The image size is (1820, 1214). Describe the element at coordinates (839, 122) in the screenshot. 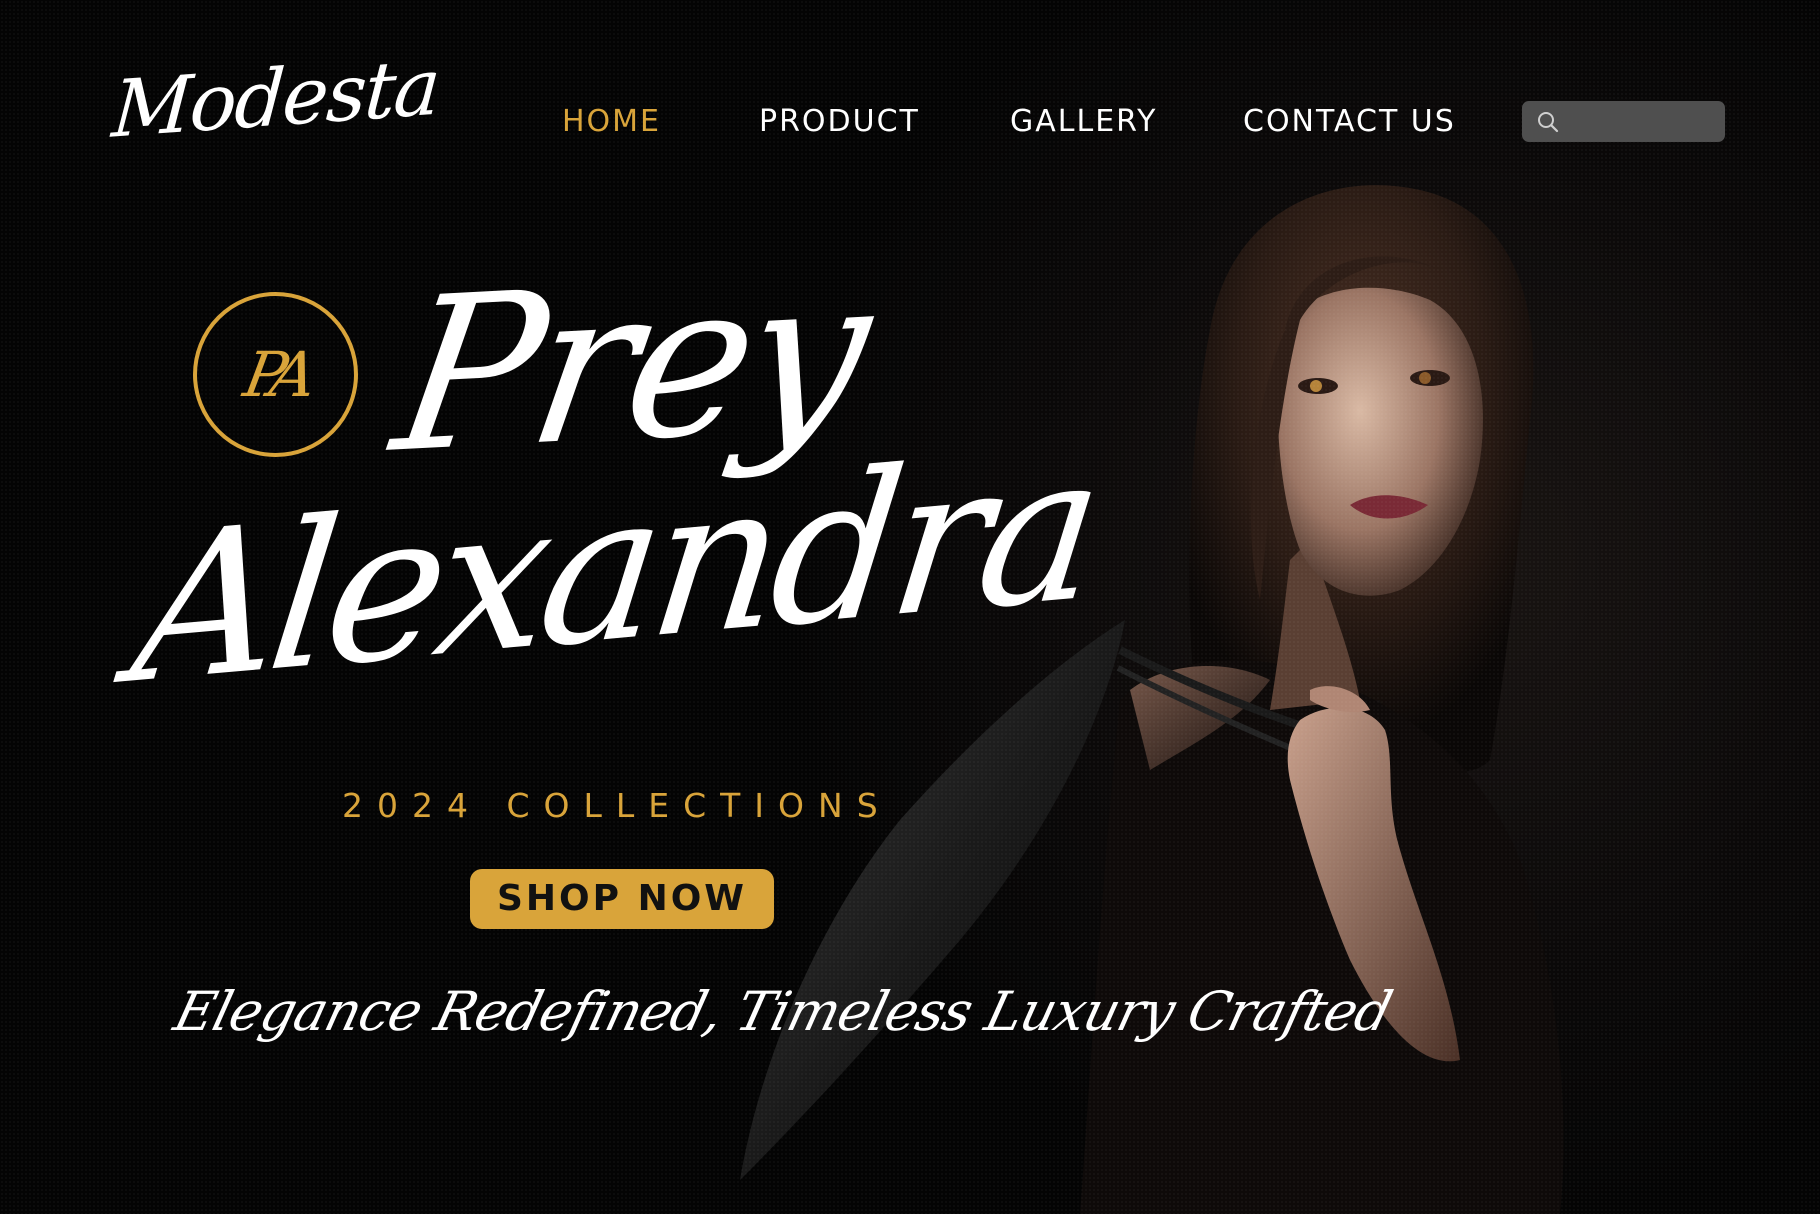

I see `nav-item-product: PRODUCT` at that location.